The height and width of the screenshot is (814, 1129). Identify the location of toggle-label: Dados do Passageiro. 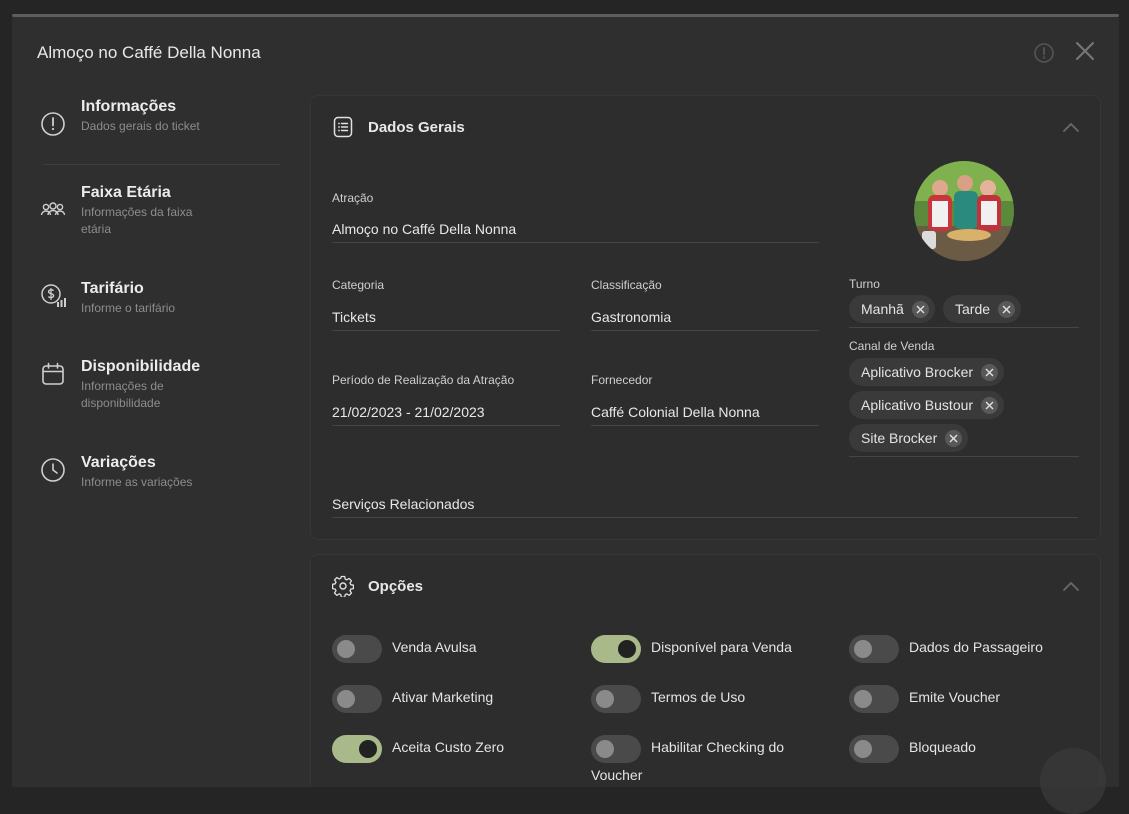
(976, 647).